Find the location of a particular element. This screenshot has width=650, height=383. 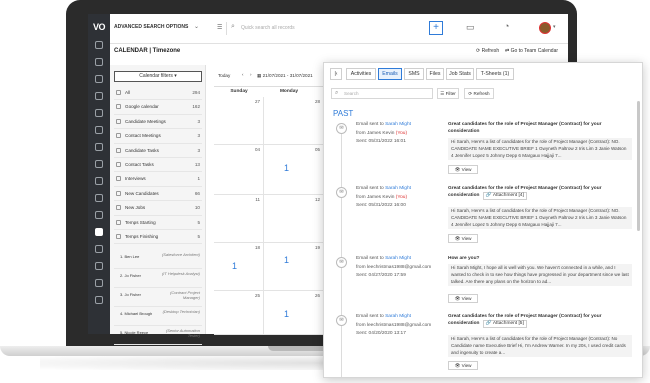

refresh-button: ⟳ Refresh is located at coordinates (487, 51).